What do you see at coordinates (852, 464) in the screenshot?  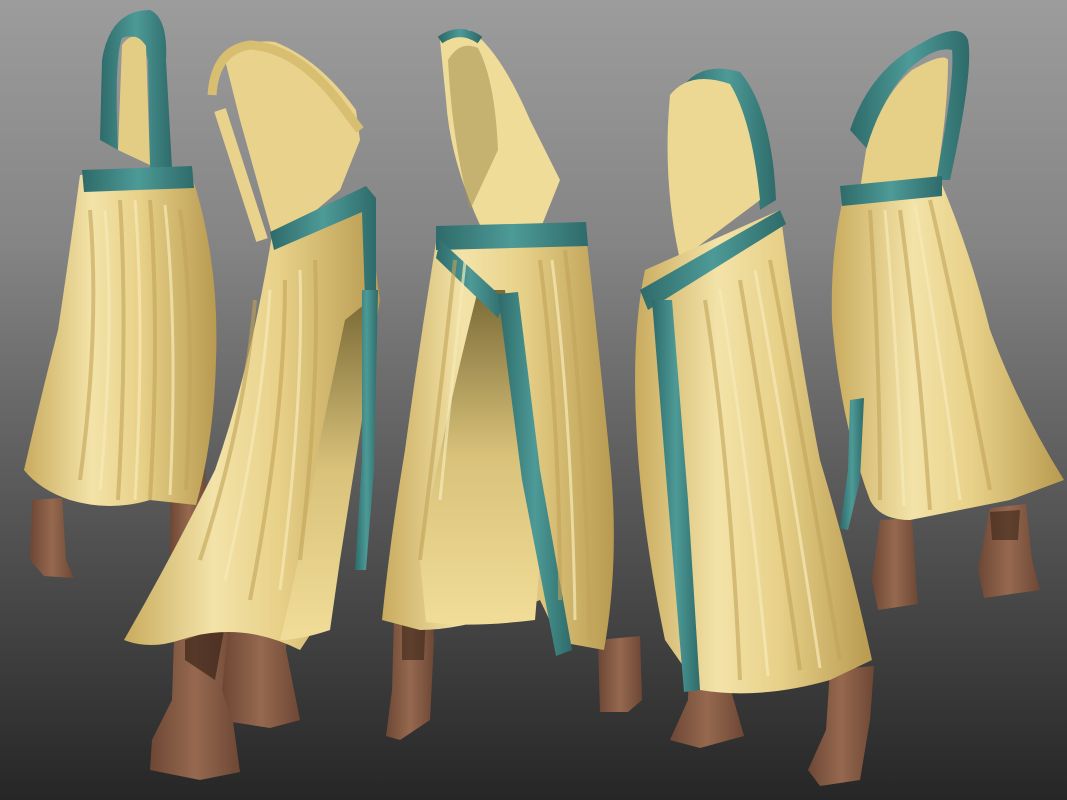 I see `belt-tail` at bounding box center [852, 464].